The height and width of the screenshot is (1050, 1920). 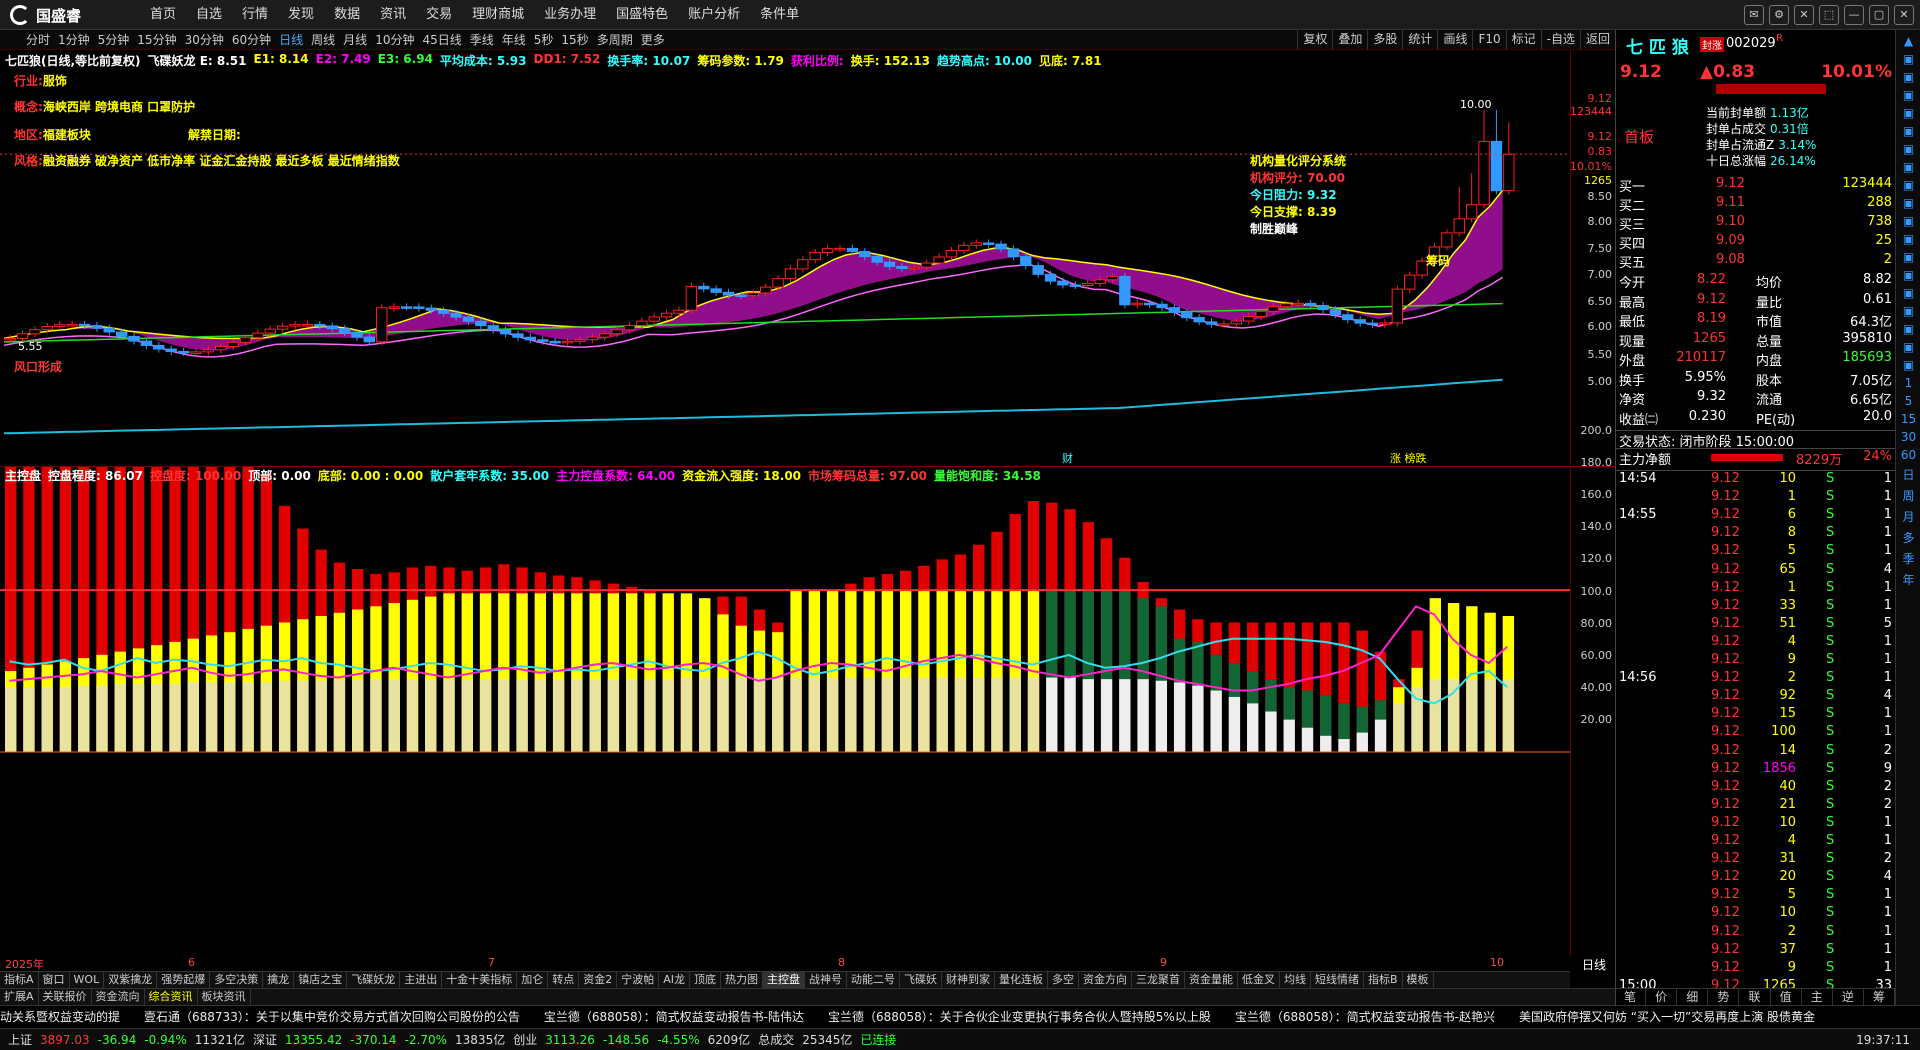 What do you see at coordinates (968, 980) in the screenshot?
I see `indicator-tab-22: 财神到家` at bounding box center [968, 980].